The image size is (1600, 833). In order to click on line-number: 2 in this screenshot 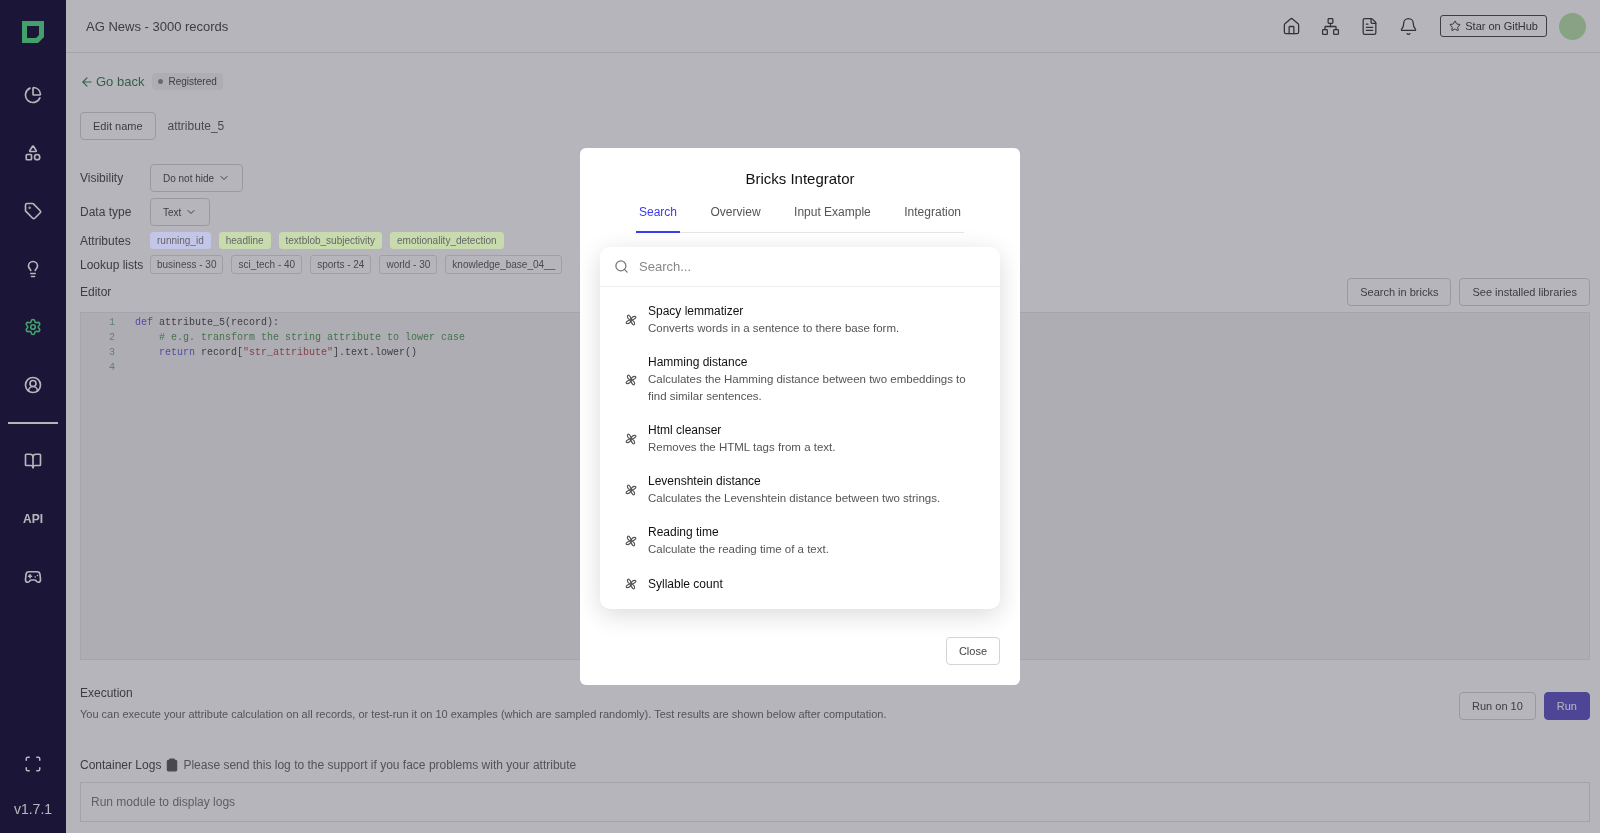, I will do `click(111, 337)`.